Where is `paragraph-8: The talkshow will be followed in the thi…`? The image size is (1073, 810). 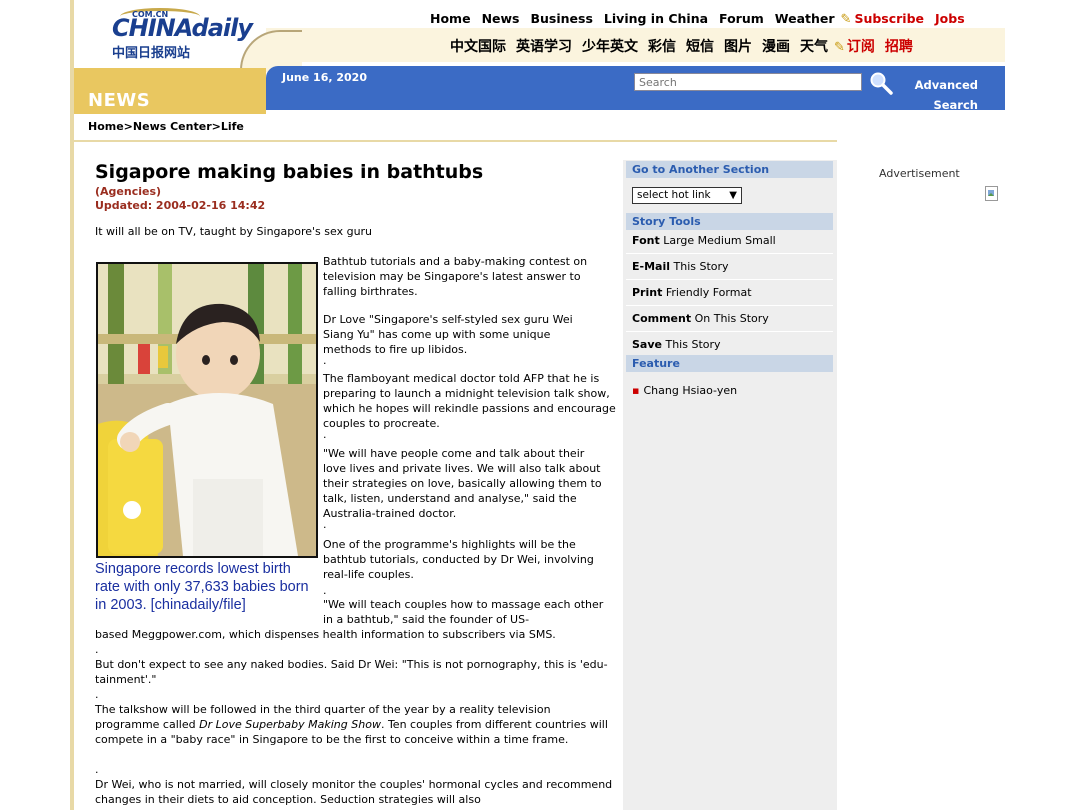
paragraph-8: The talkshow will be followed in the thi… is located at coordinates (355, 724).